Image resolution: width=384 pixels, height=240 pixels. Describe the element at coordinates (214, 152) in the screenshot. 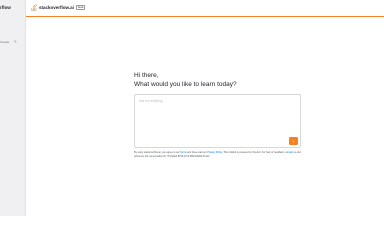

I see `privacy-policy-link: Privacy Policy` at that location.